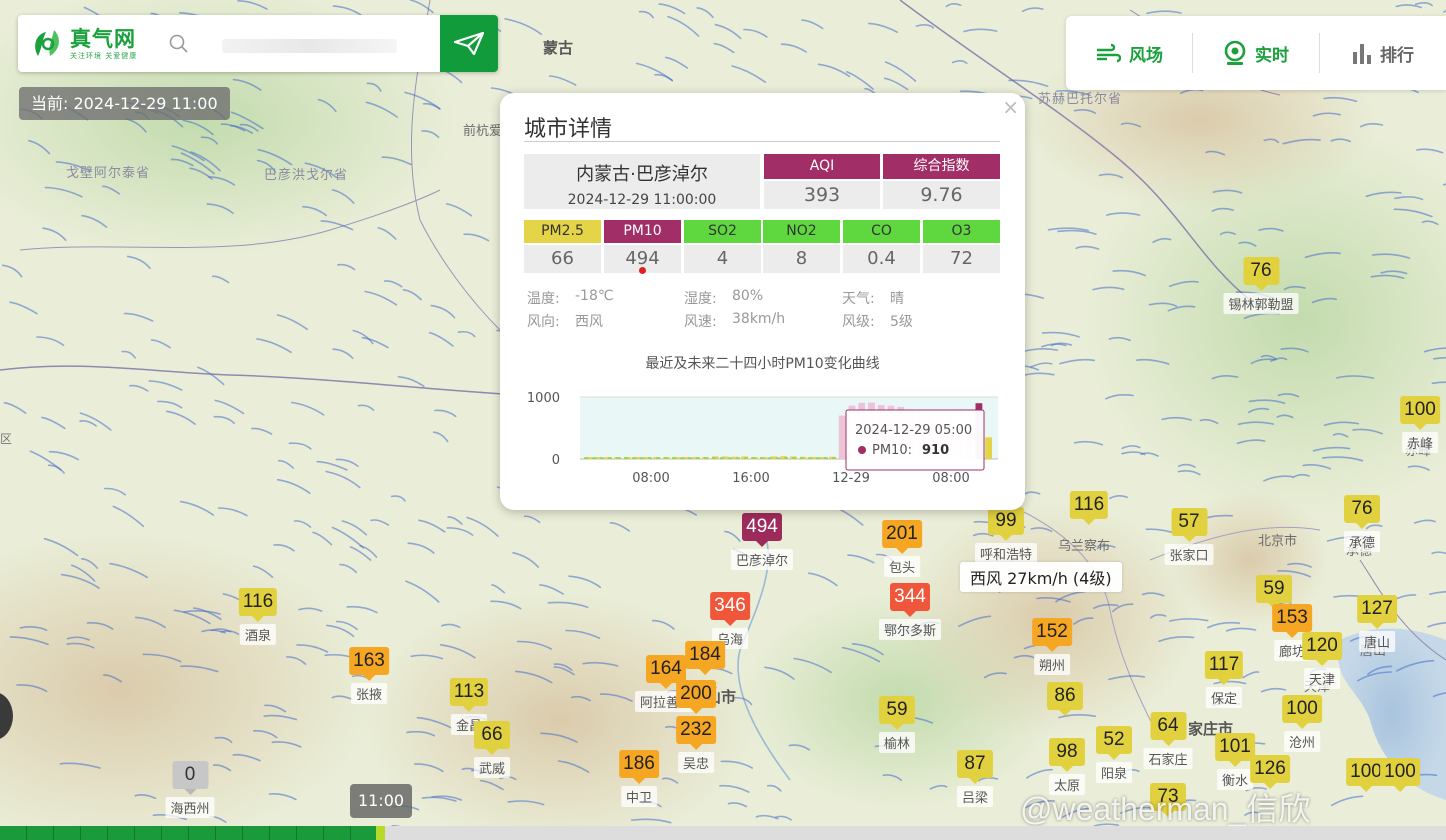 The height and width of the screenshot is (840, 1446). I want to click on aqi-marker: 116 酒泉, so click(258, 616).